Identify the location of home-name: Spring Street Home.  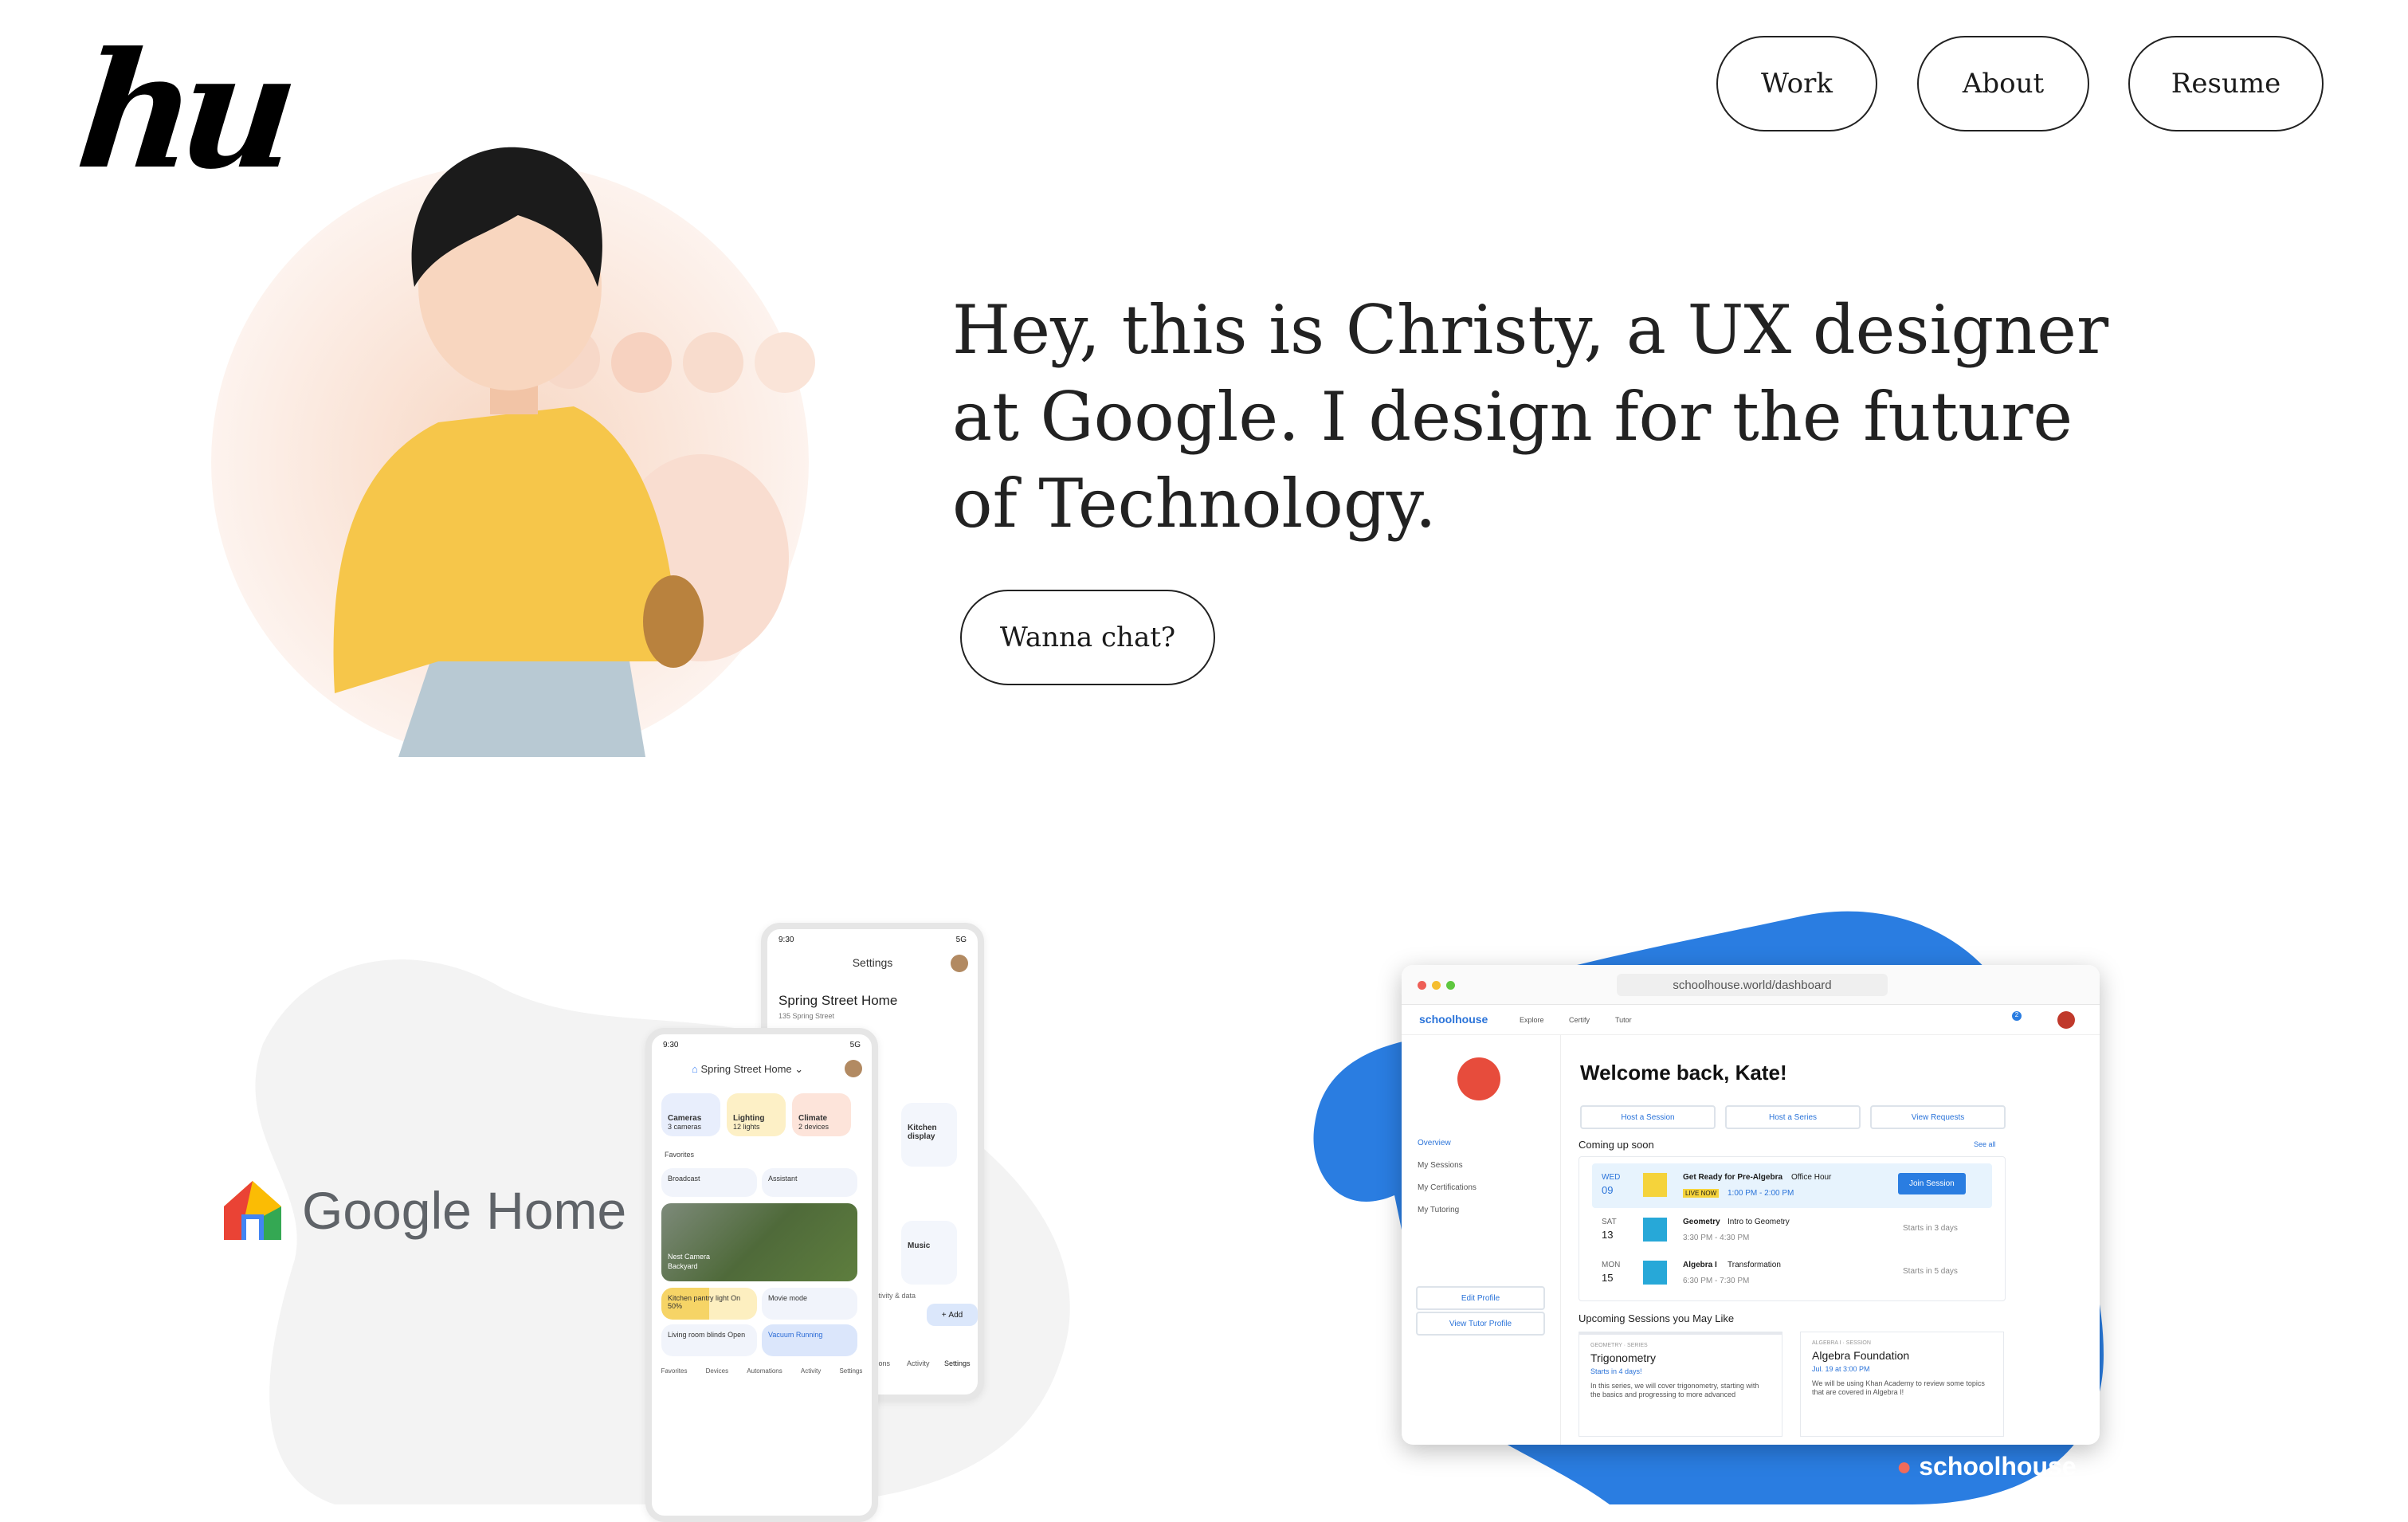
(837, 1001).